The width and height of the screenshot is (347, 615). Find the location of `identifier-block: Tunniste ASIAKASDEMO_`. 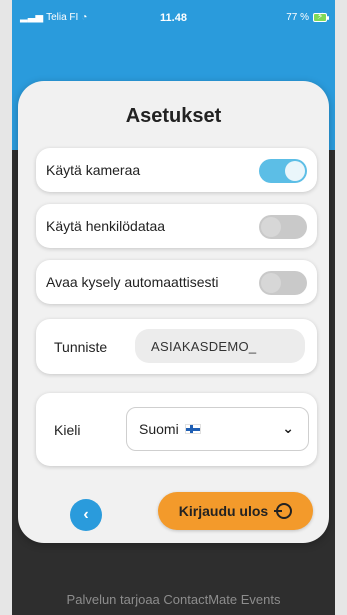

identifier-block: Tunniste ASIAKASDEMO_ is located at coordinates (176, 346).